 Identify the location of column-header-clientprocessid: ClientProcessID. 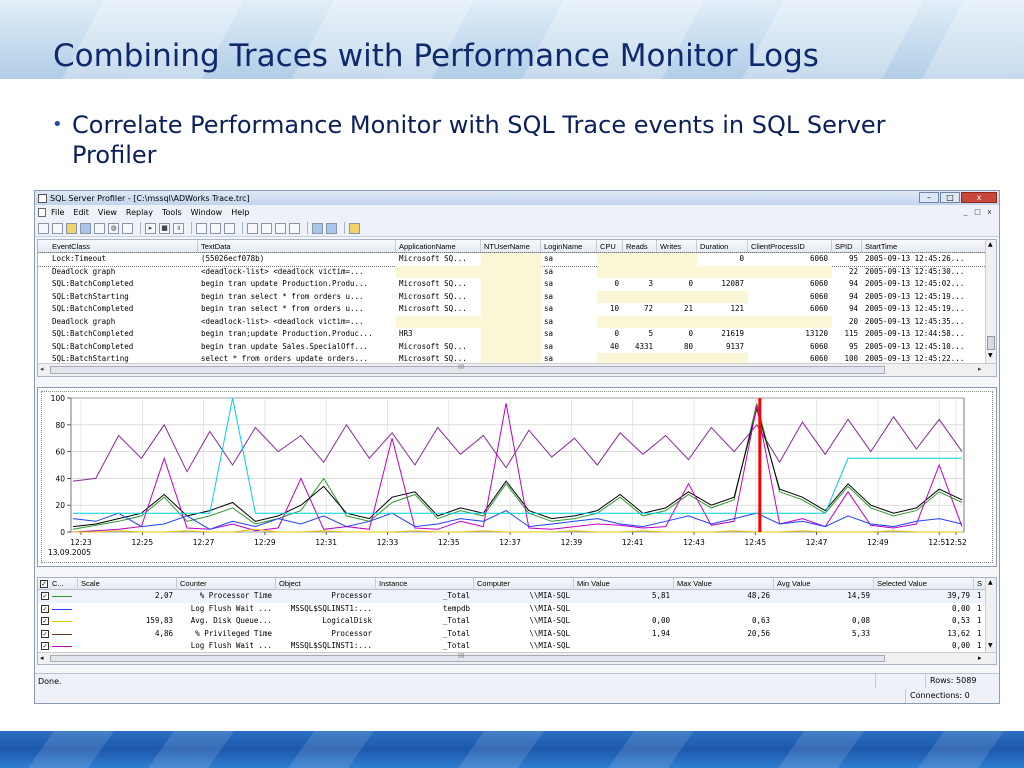
(790, 246).